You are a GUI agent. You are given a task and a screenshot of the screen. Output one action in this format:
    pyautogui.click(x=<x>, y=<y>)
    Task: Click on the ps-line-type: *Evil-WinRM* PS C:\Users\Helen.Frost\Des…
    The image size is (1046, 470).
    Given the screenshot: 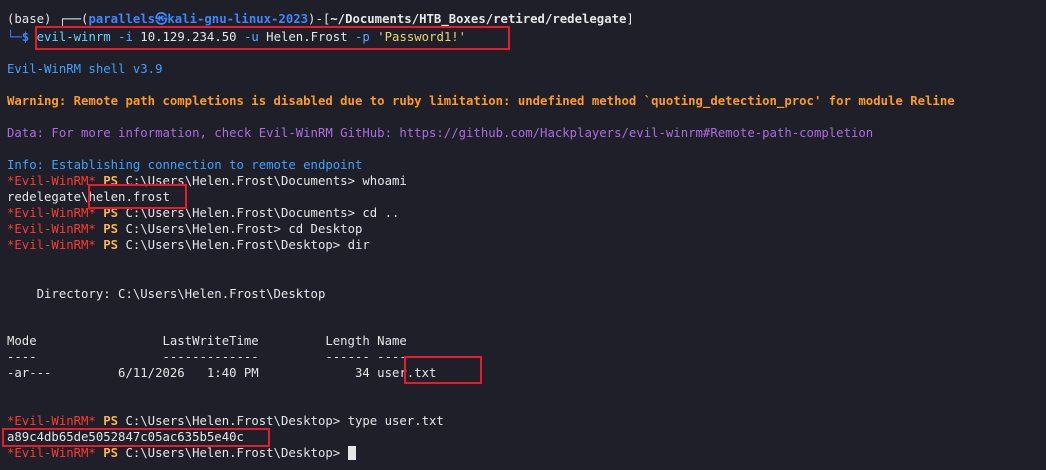 What is the action you would take?
    pyautogui.click(x=225, y=421)
    